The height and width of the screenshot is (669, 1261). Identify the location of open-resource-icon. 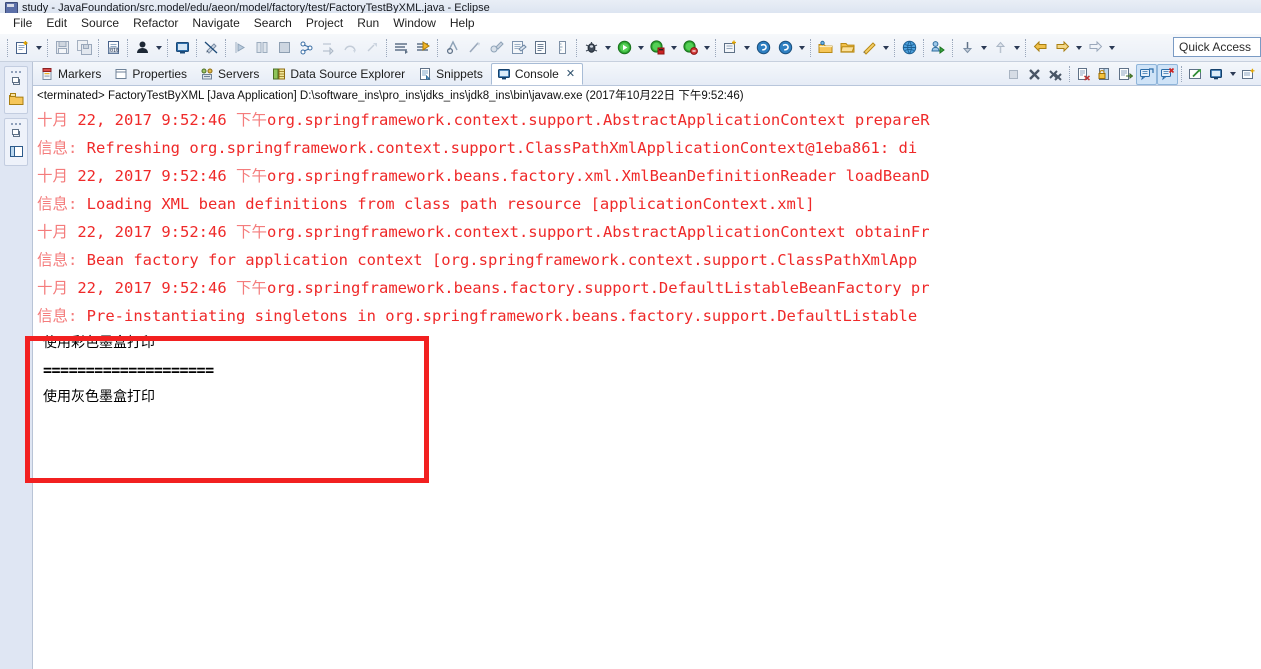
(847, 48).